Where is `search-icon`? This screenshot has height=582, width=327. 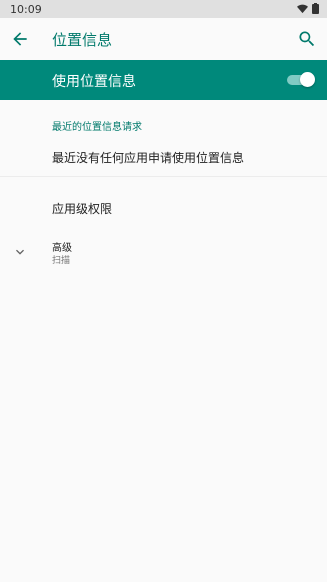
search-icon is located at coordinates (307, 39).